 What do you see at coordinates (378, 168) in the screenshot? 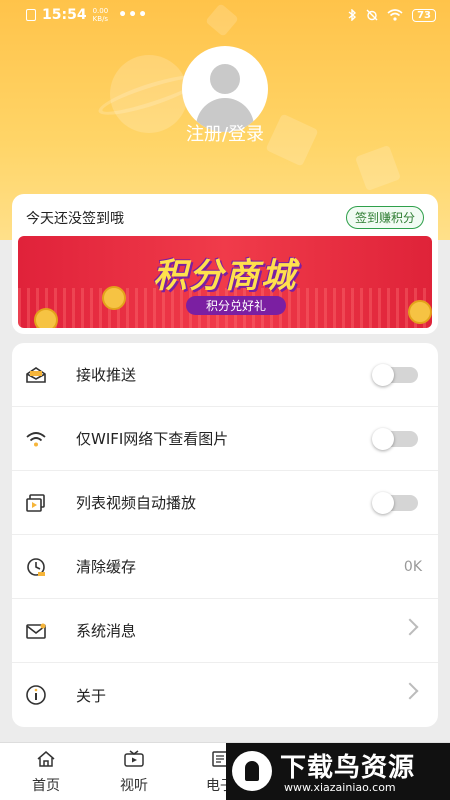
I see `decoration-shape` at bounding box center [378, 168].